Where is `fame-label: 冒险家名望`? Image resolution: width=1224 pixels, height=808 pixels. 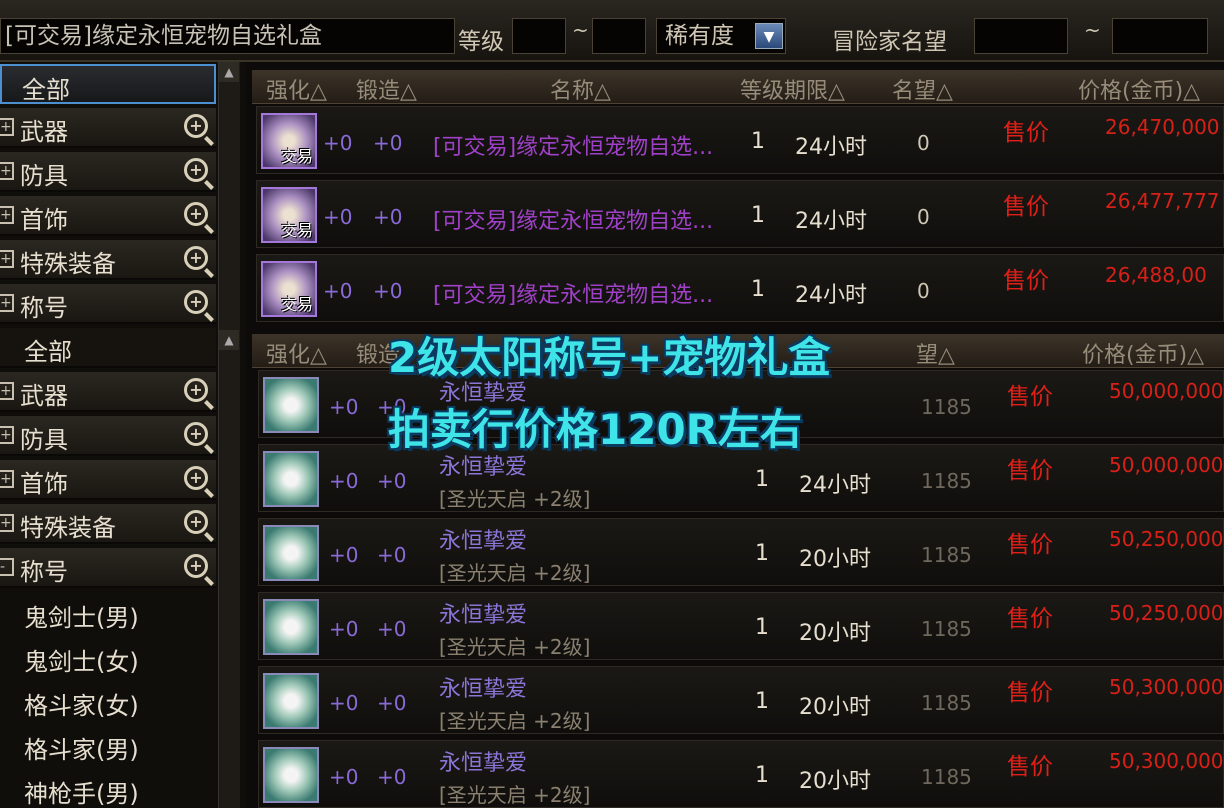
fame-label: 冒险家名望 is located at coordinates (889, 42).